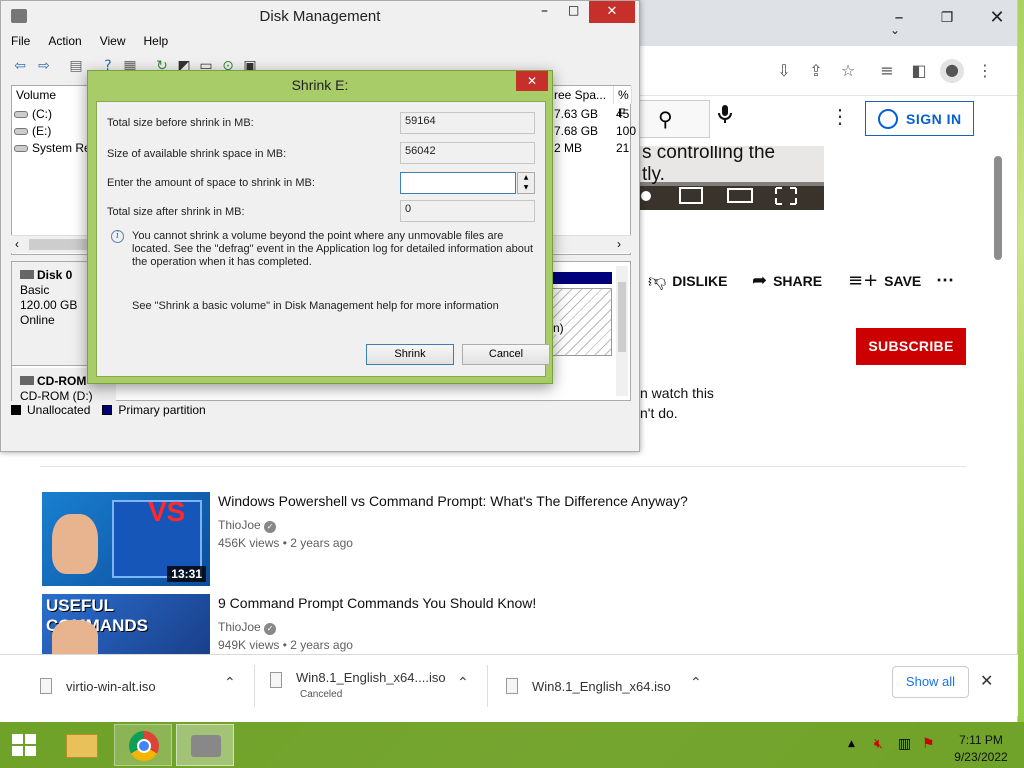  Describe the element at coordinates (156, 43) in the screenshot. I see `menu-help: Help` at that location.